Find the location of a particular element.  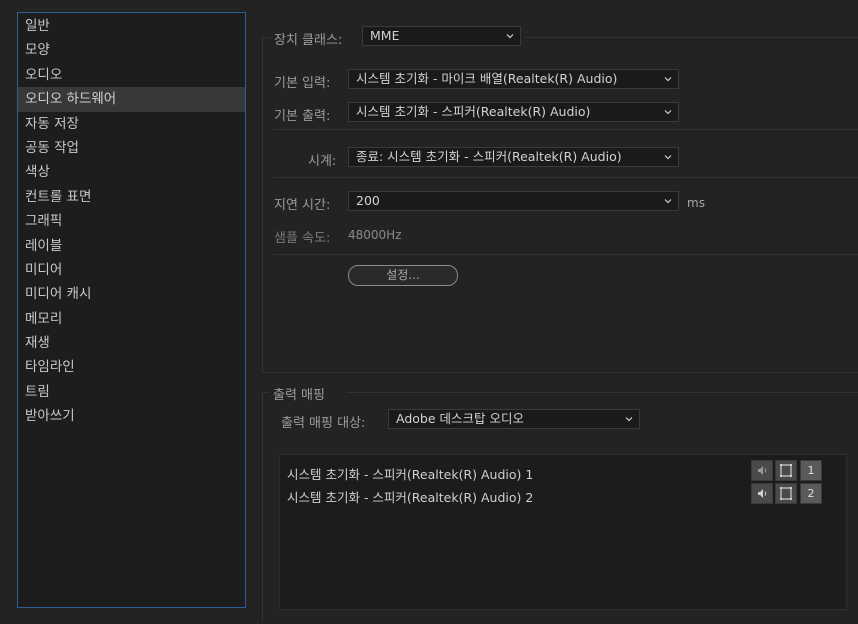

clock-dropdown: 종료: 시스템 초기화 - 스피커(Realtek(R) Audio) is located at coordinates (513, 157).